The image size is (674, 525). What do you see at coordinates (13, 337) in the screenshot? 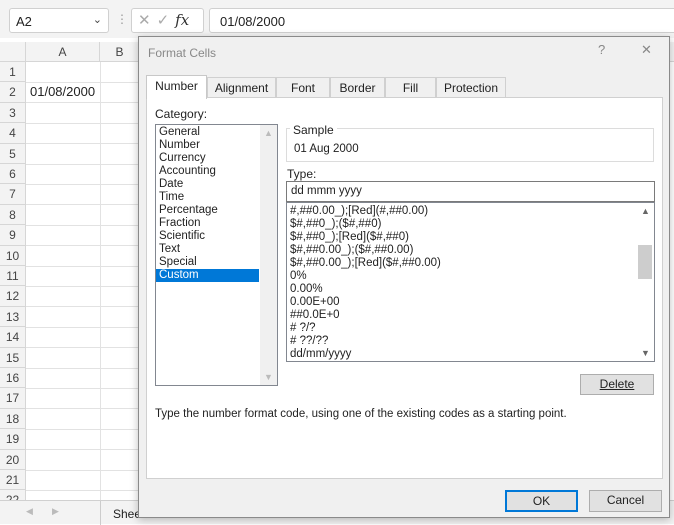
I see `row-header: 14` at bounding box center [13, 337].